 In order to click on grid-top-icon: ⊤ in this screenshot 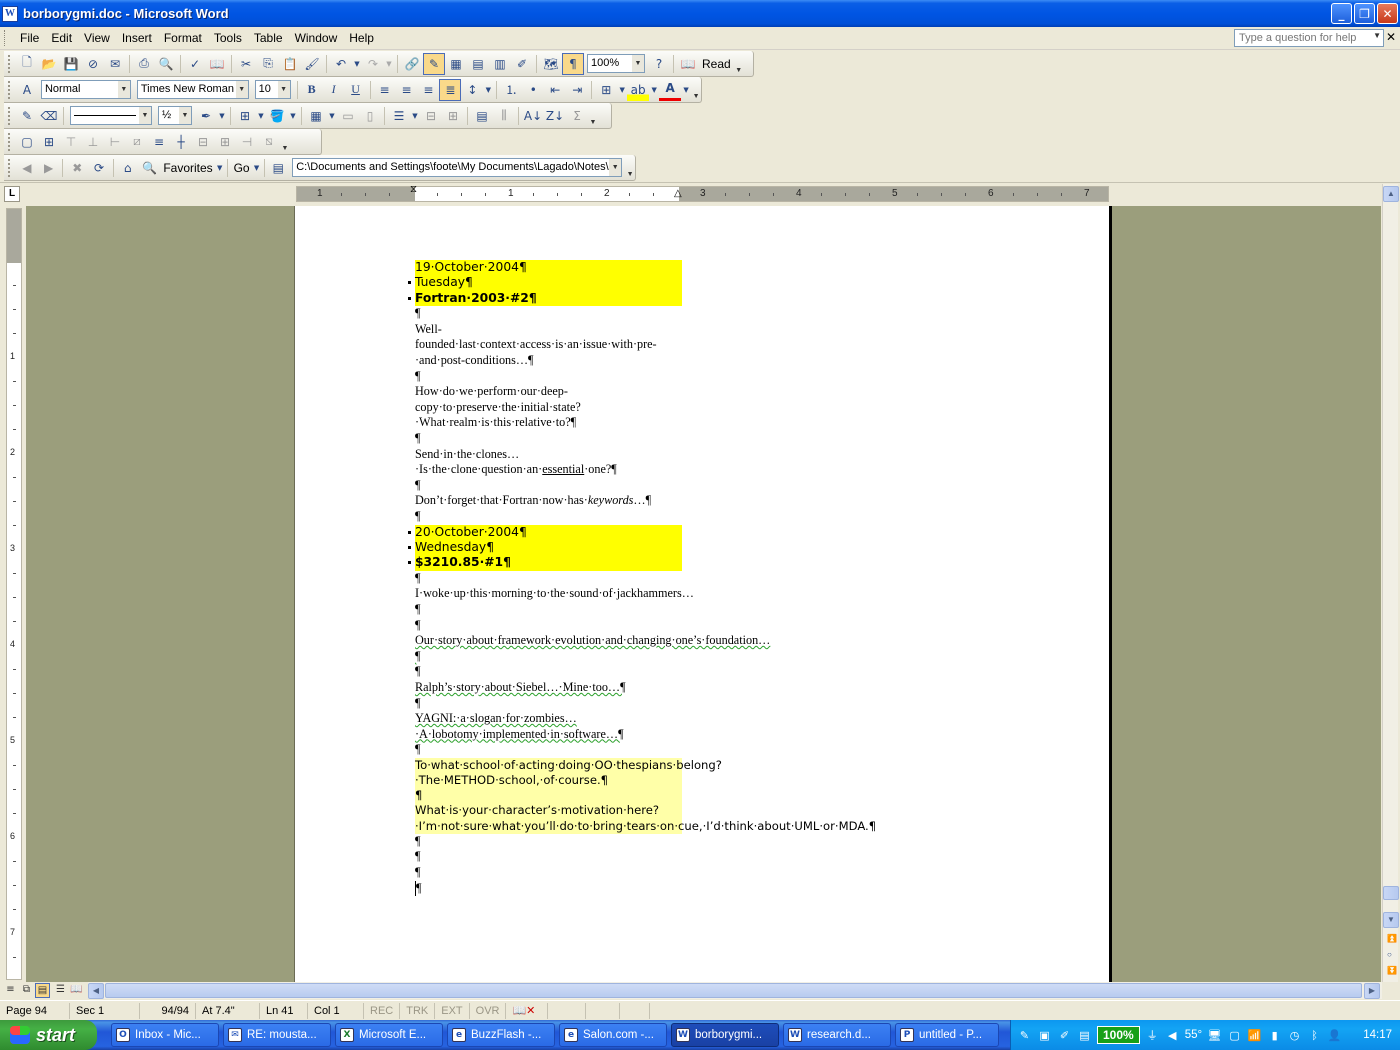, I will do `click(71, 142)`.